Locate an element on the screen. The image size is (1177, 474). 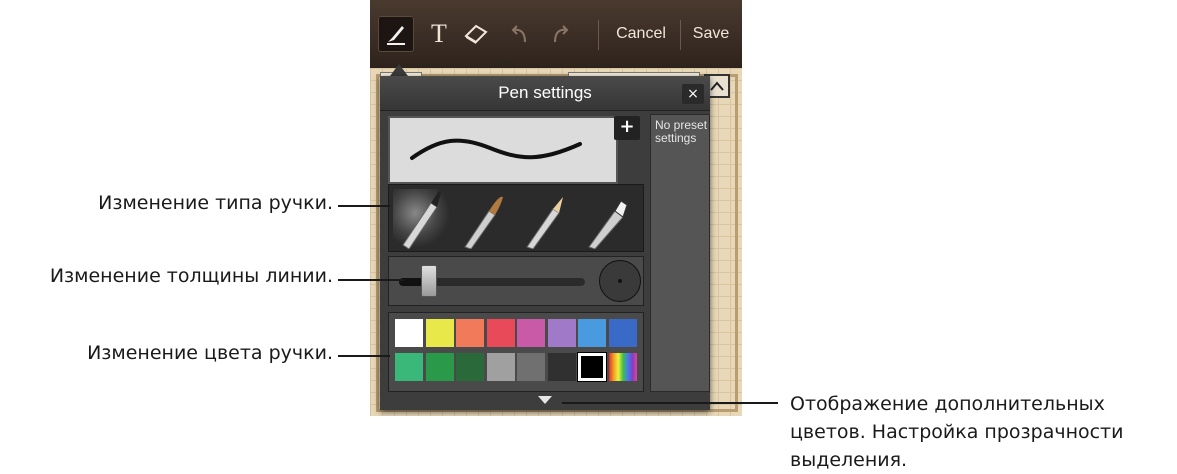
cancel-button: Cancel is located at coordinates (641, 34).